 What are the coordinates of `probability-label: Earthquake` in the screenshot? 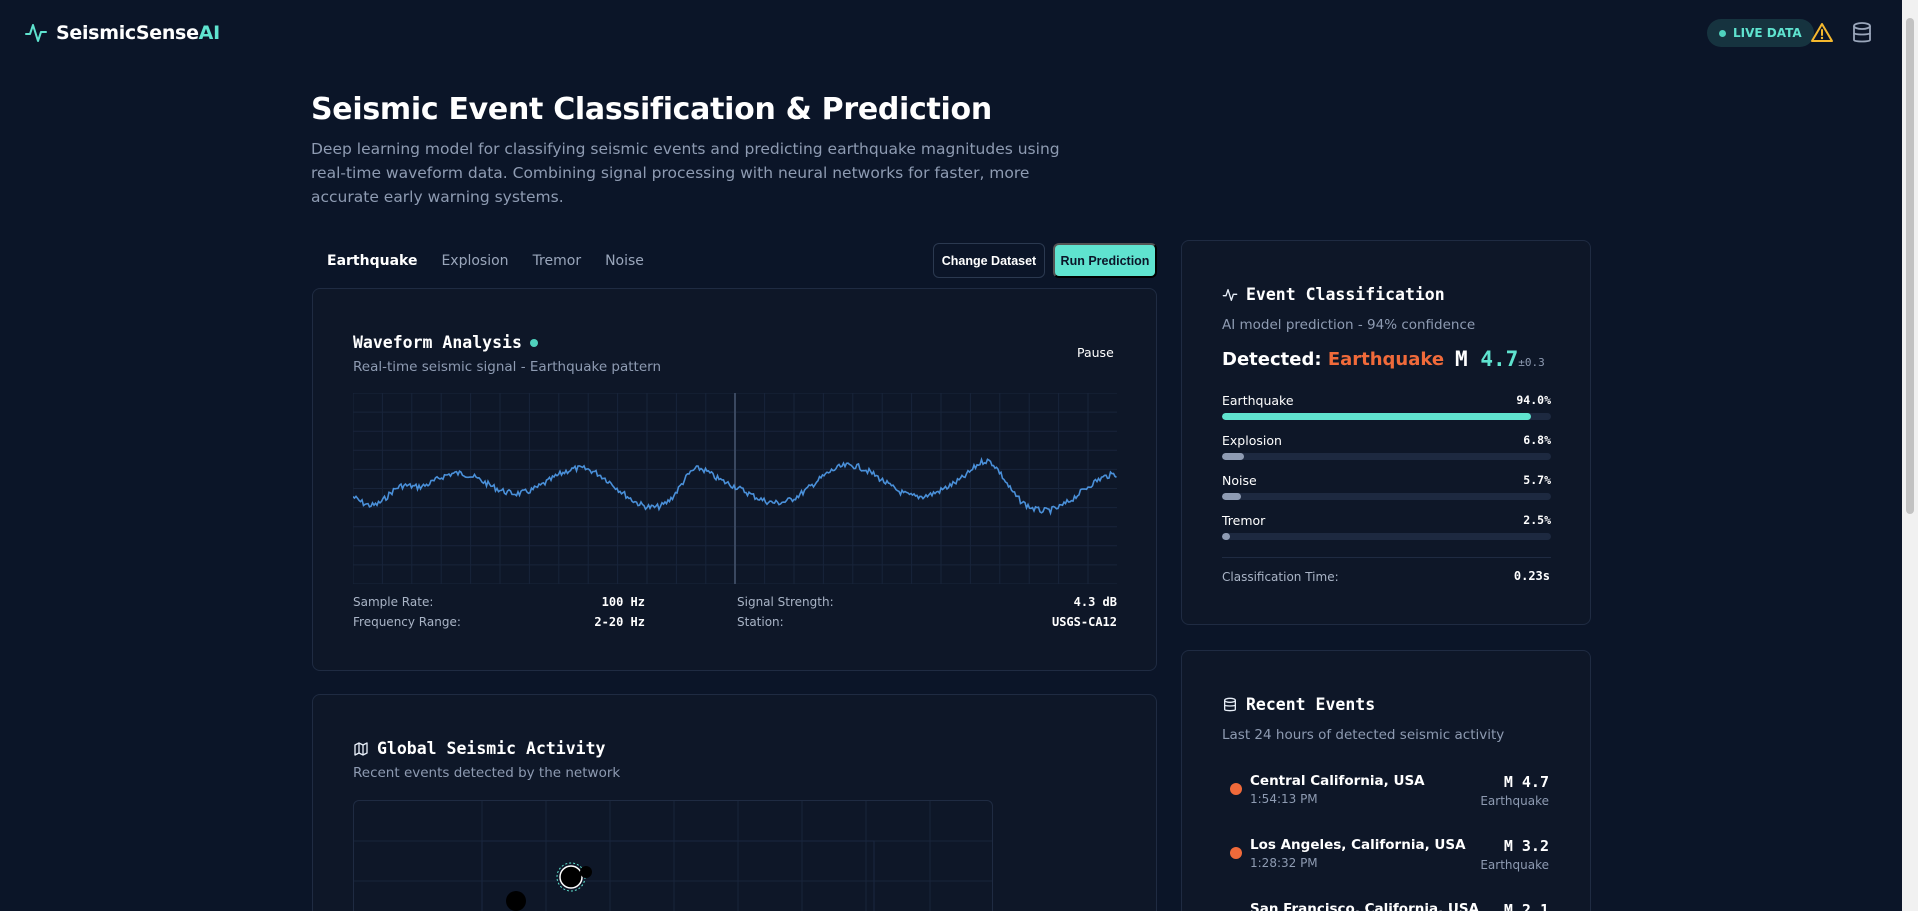 It's located at (1258, 400).